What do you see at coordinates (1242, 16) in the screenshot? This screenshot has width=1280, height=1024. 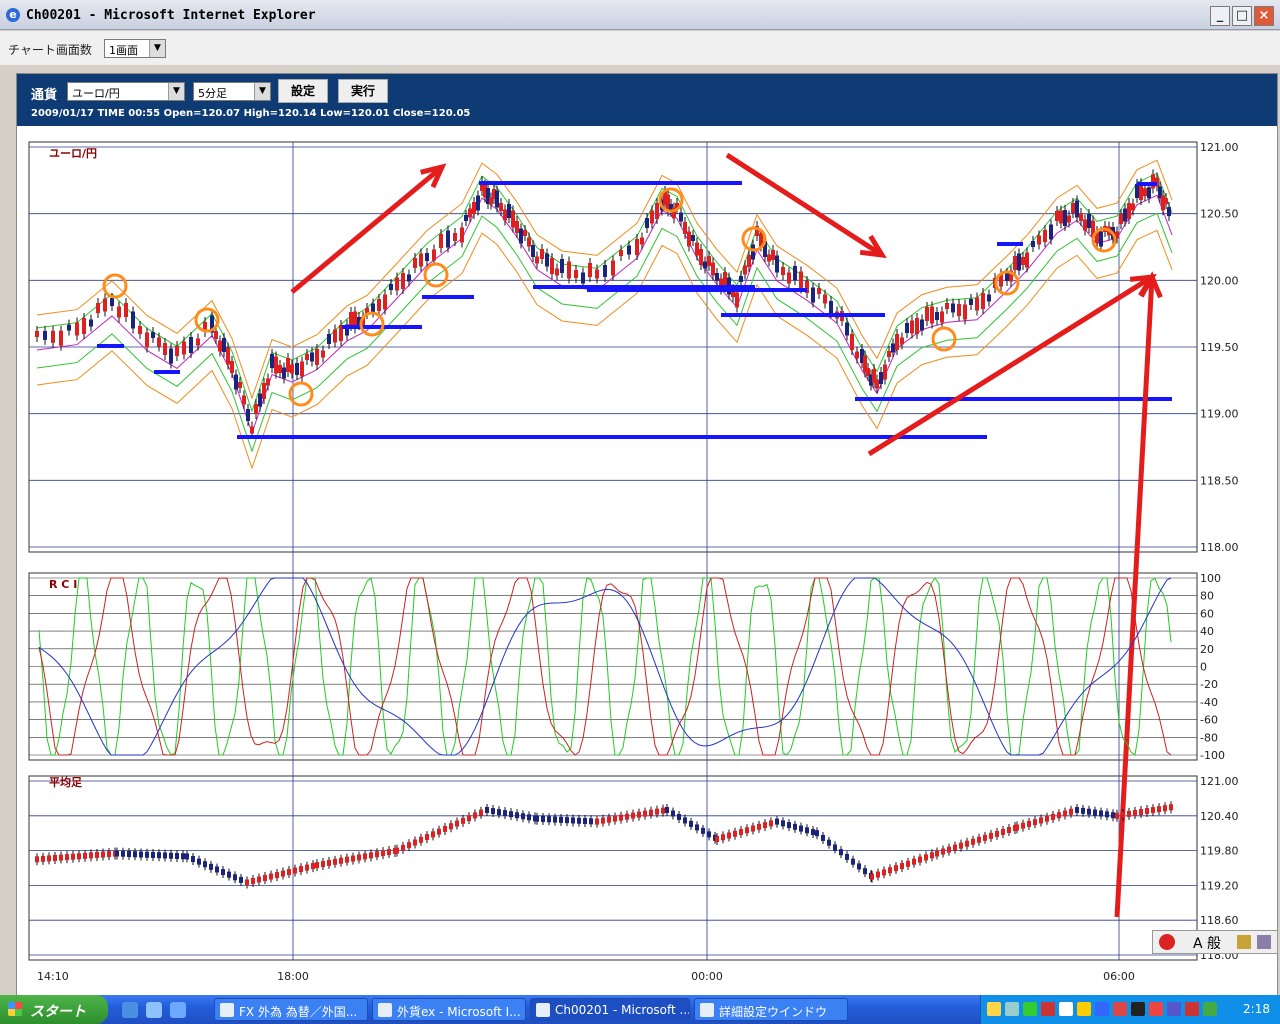 I see `maximize-button: □` at bounding box center [1242, 16].